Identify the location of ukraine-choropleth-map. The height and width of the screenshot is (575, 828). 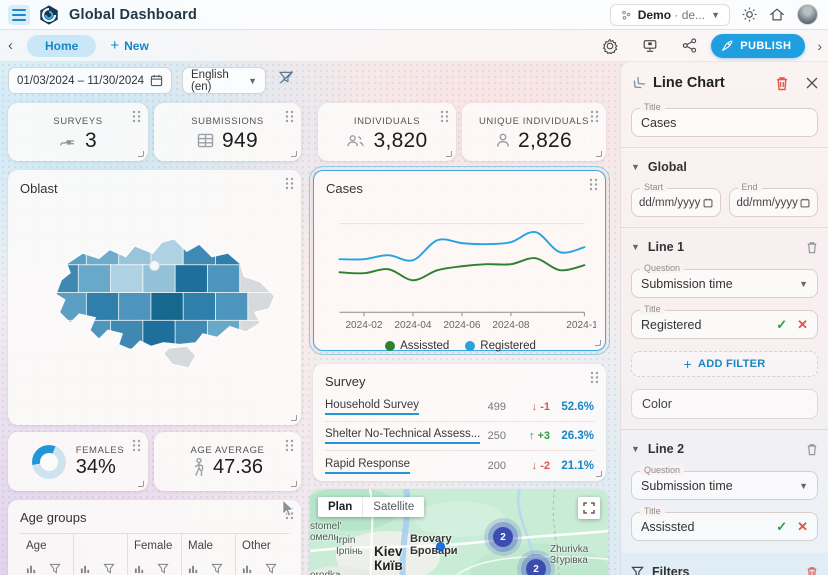
(154, 306).